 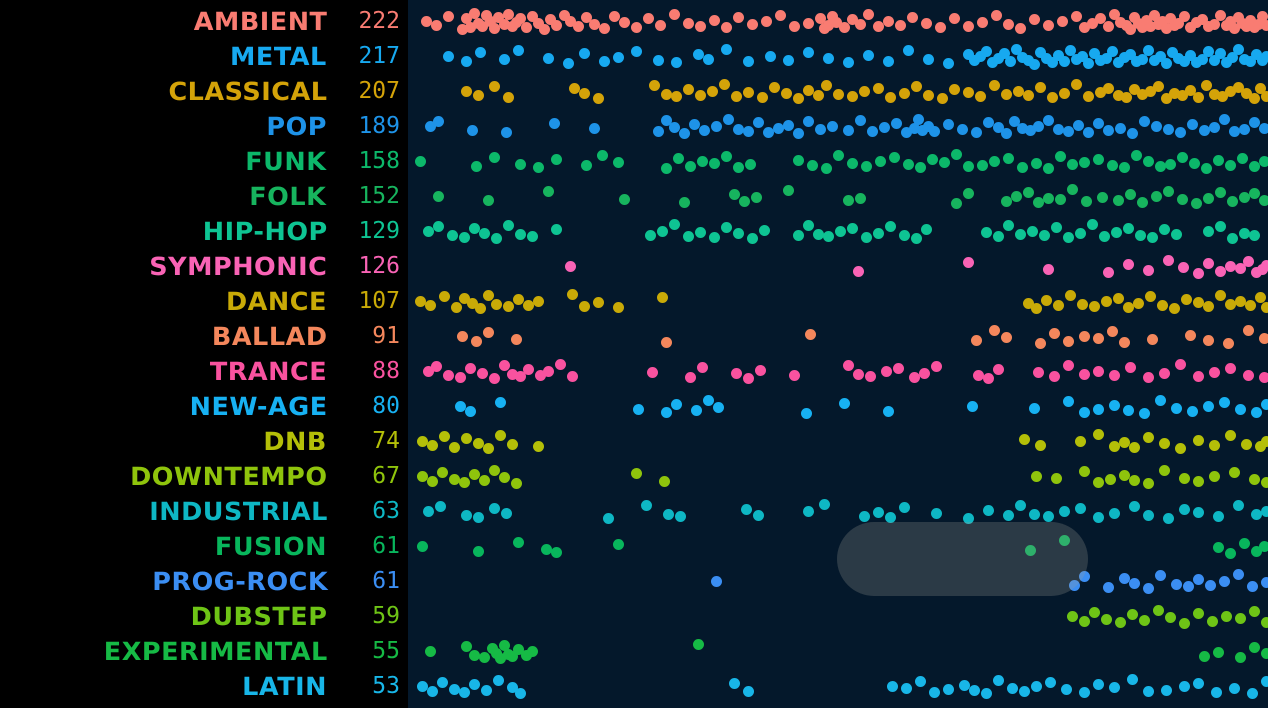 What do you see at coordinates (838, 161) in the screenshot?
I see `strip-row-funk` at bounding box center [838, 161].